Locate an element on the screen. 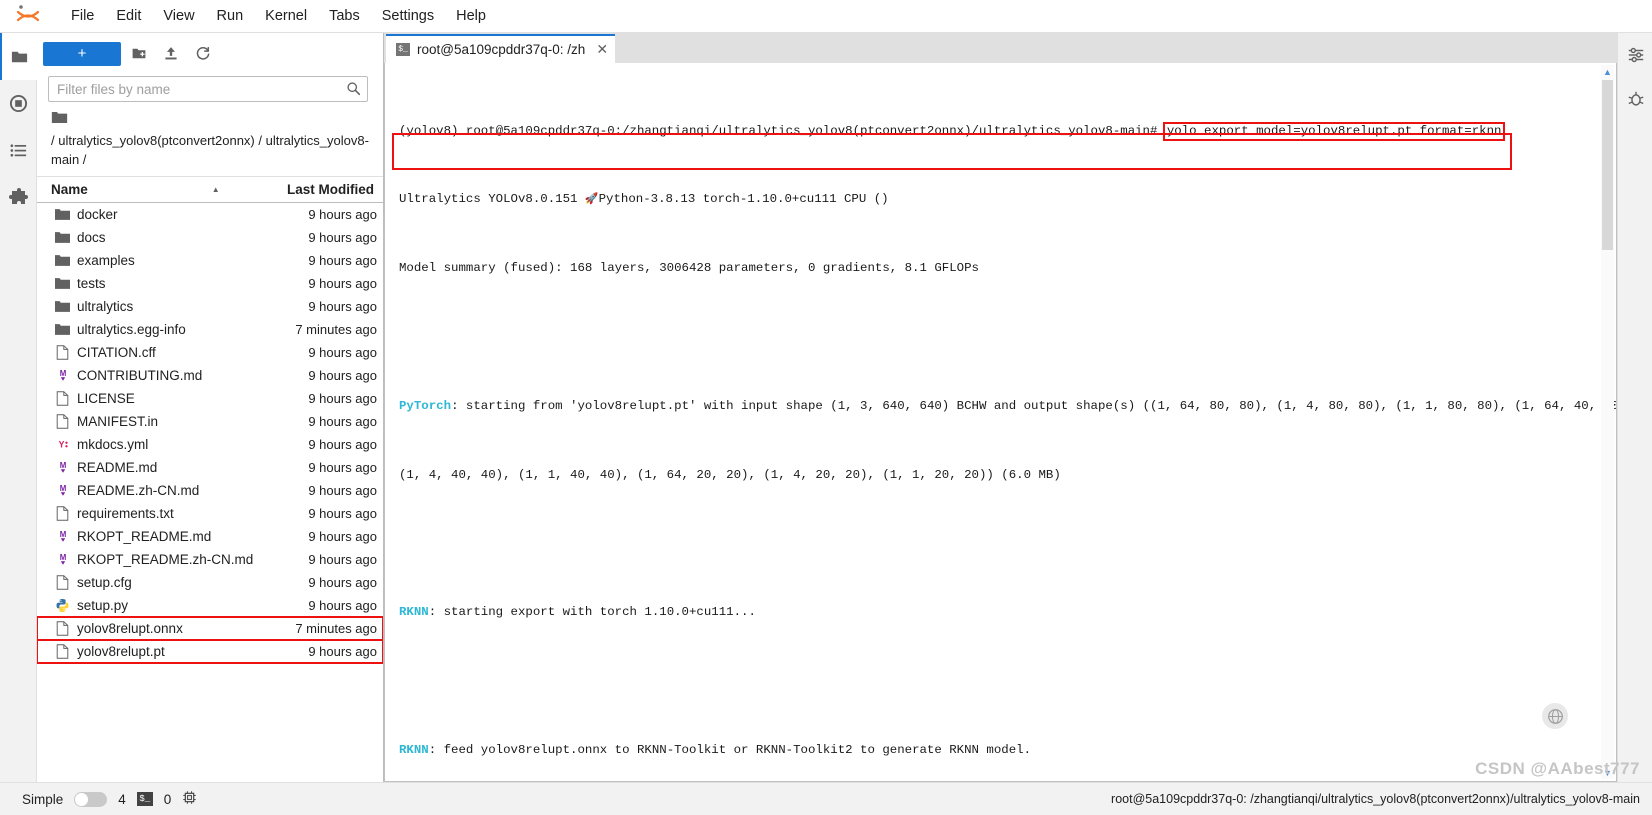 Image resolution: width=1652 pixels, height=815 pixels. menu-view: View is located at coordinates (178, 16).